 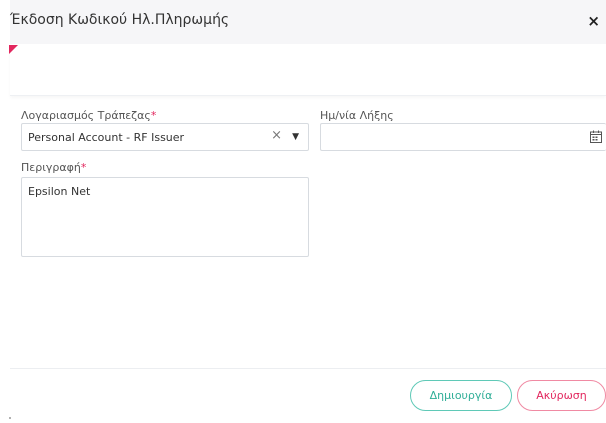 What do you see at coordinates (308, 72) in the screenshot?
I see `dialog-toolbar-band` at bounding box center [308, 72].